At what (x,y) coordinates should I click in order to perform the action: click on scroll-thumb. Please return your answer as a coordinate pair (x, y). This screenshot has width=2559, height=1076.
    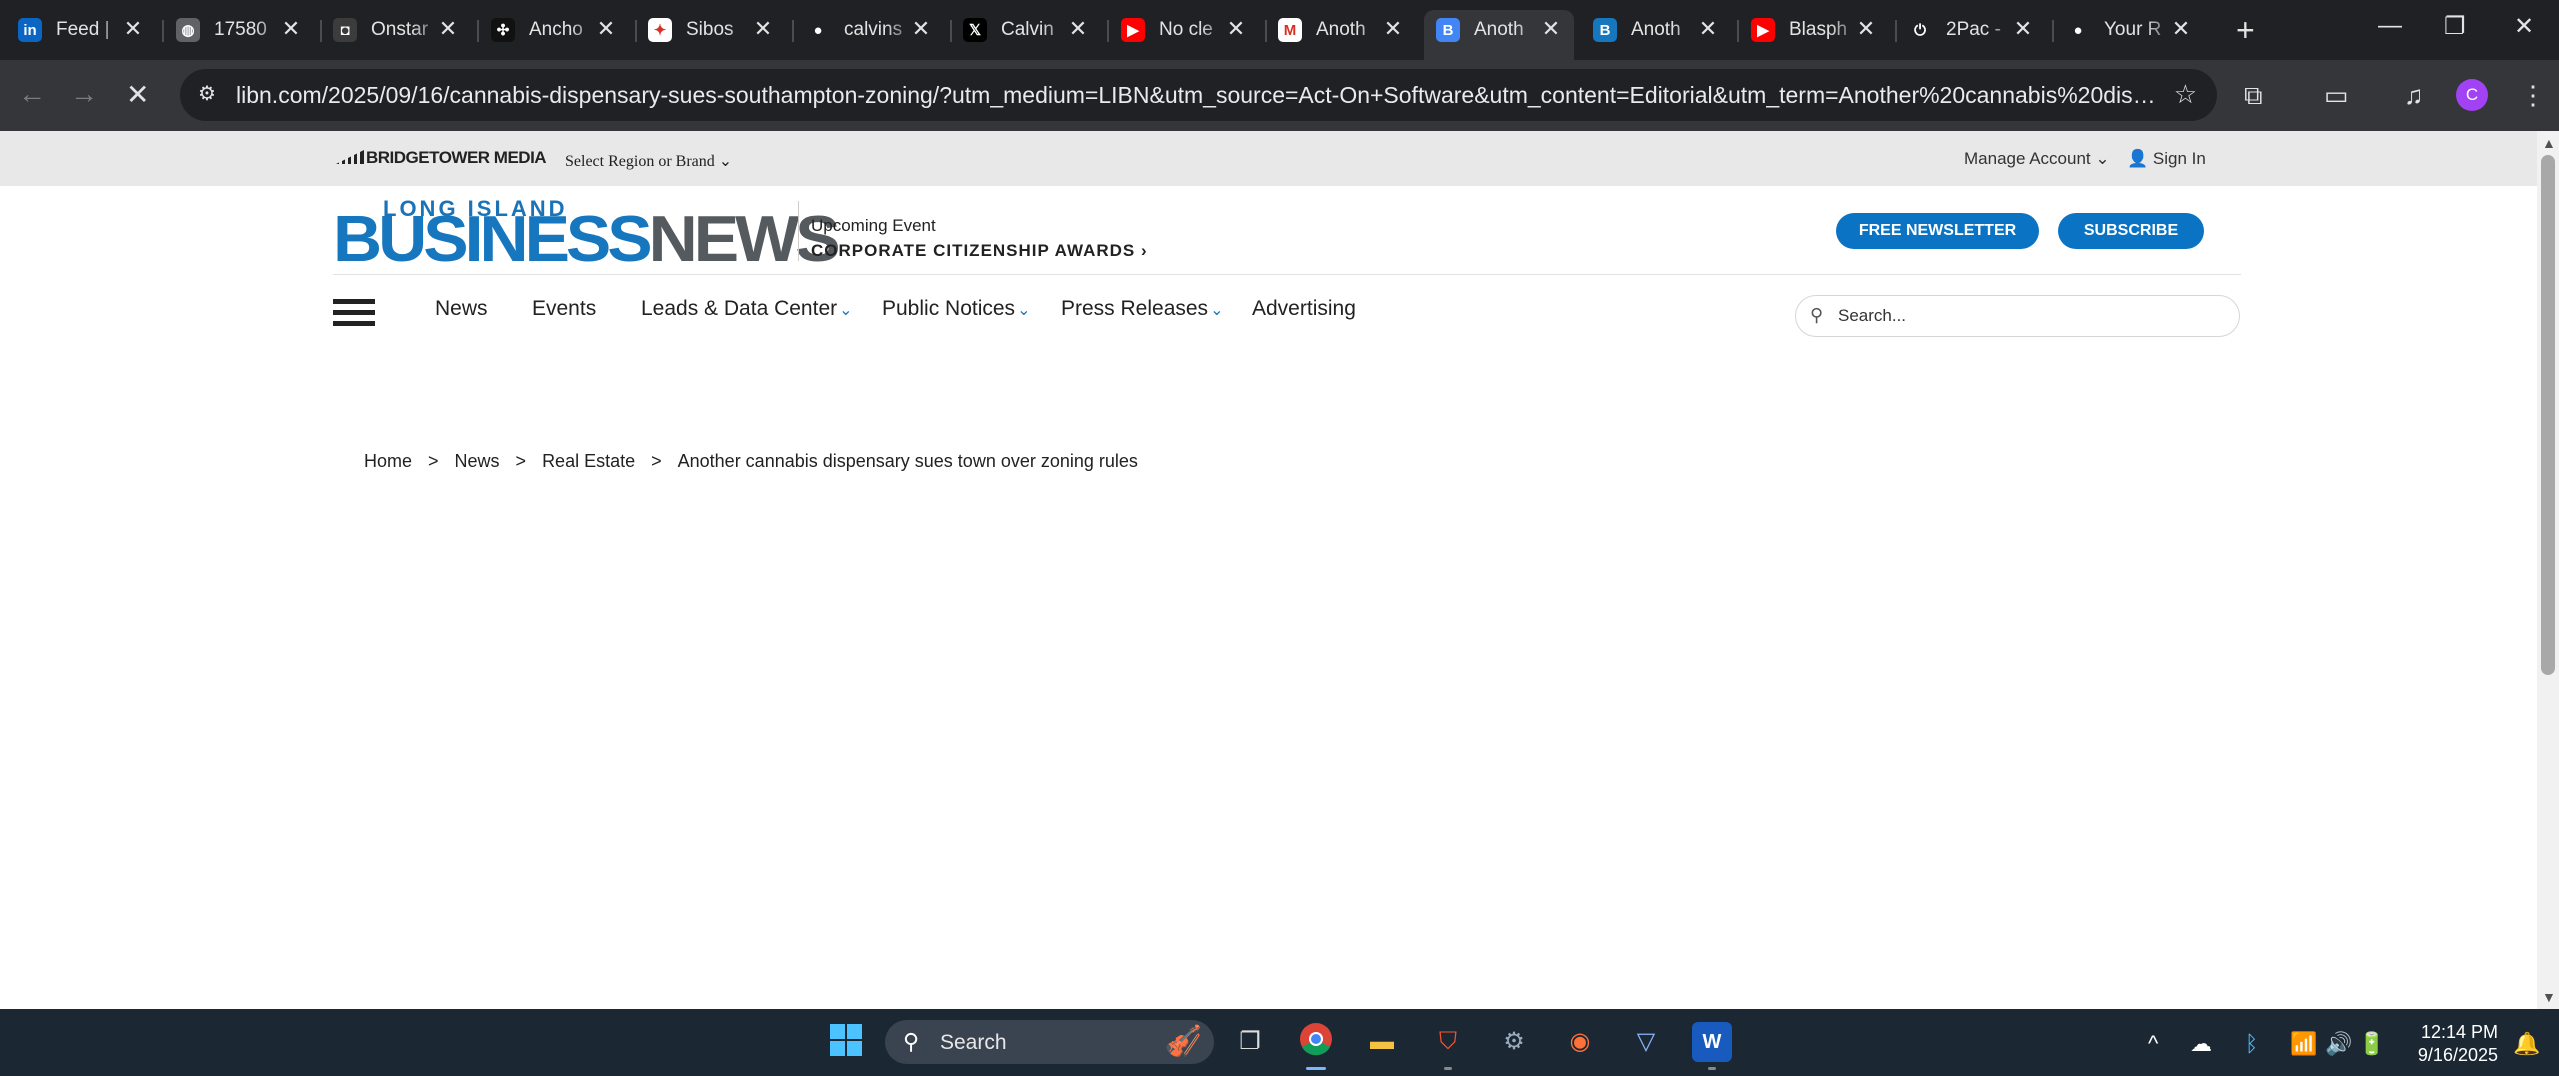
    Looking at the image, I should click on (2548, 415).